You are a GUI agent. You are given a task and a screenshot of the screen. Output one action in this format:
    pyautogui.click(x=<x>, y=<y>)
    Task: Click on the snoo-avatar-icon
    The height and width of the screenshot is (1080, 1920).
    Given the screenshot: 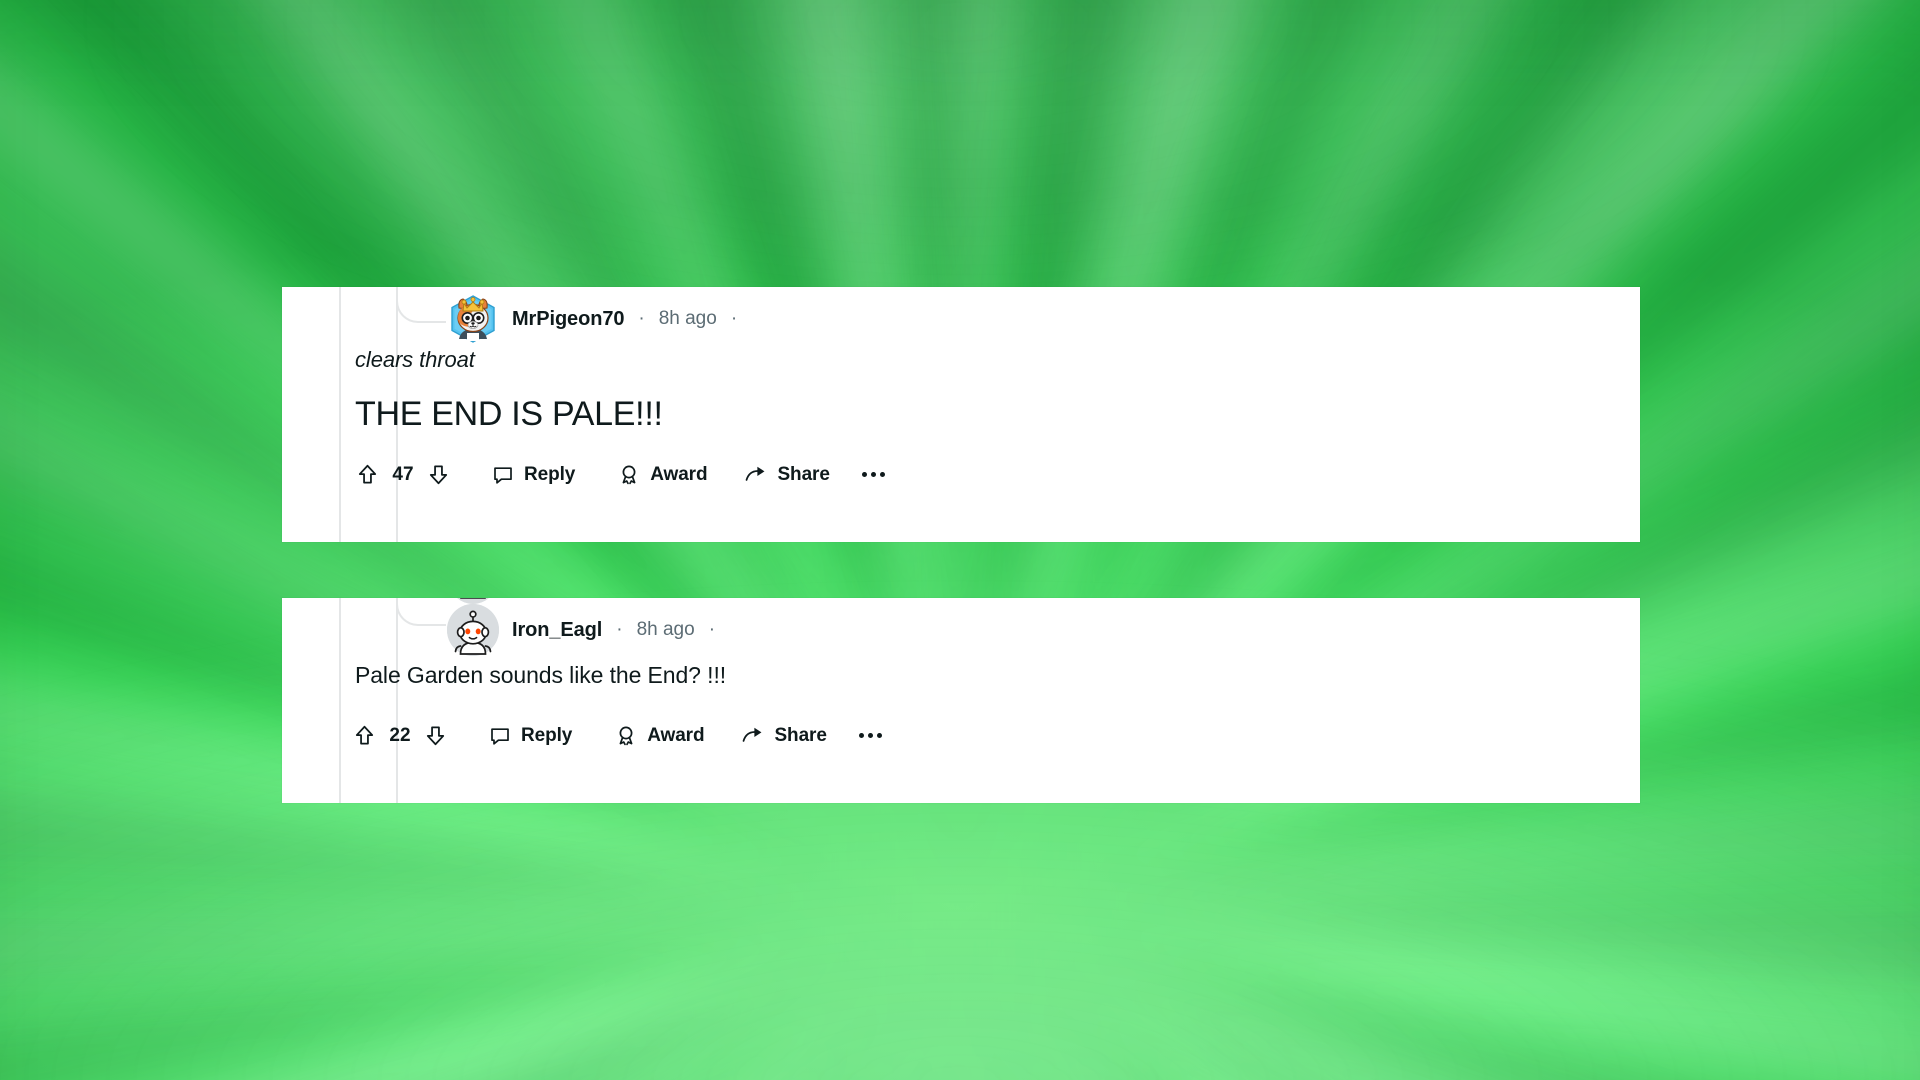 What is the action you would take?
    pyautogui.click(x=473, y=630)
    